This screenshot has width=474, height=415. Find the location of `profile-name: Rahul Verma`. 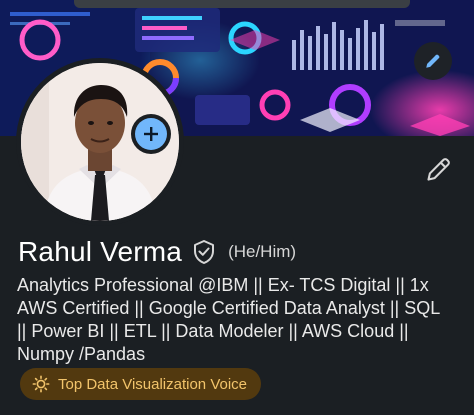

profile-name: Rahul Verma is located at coordinates (100, 251).